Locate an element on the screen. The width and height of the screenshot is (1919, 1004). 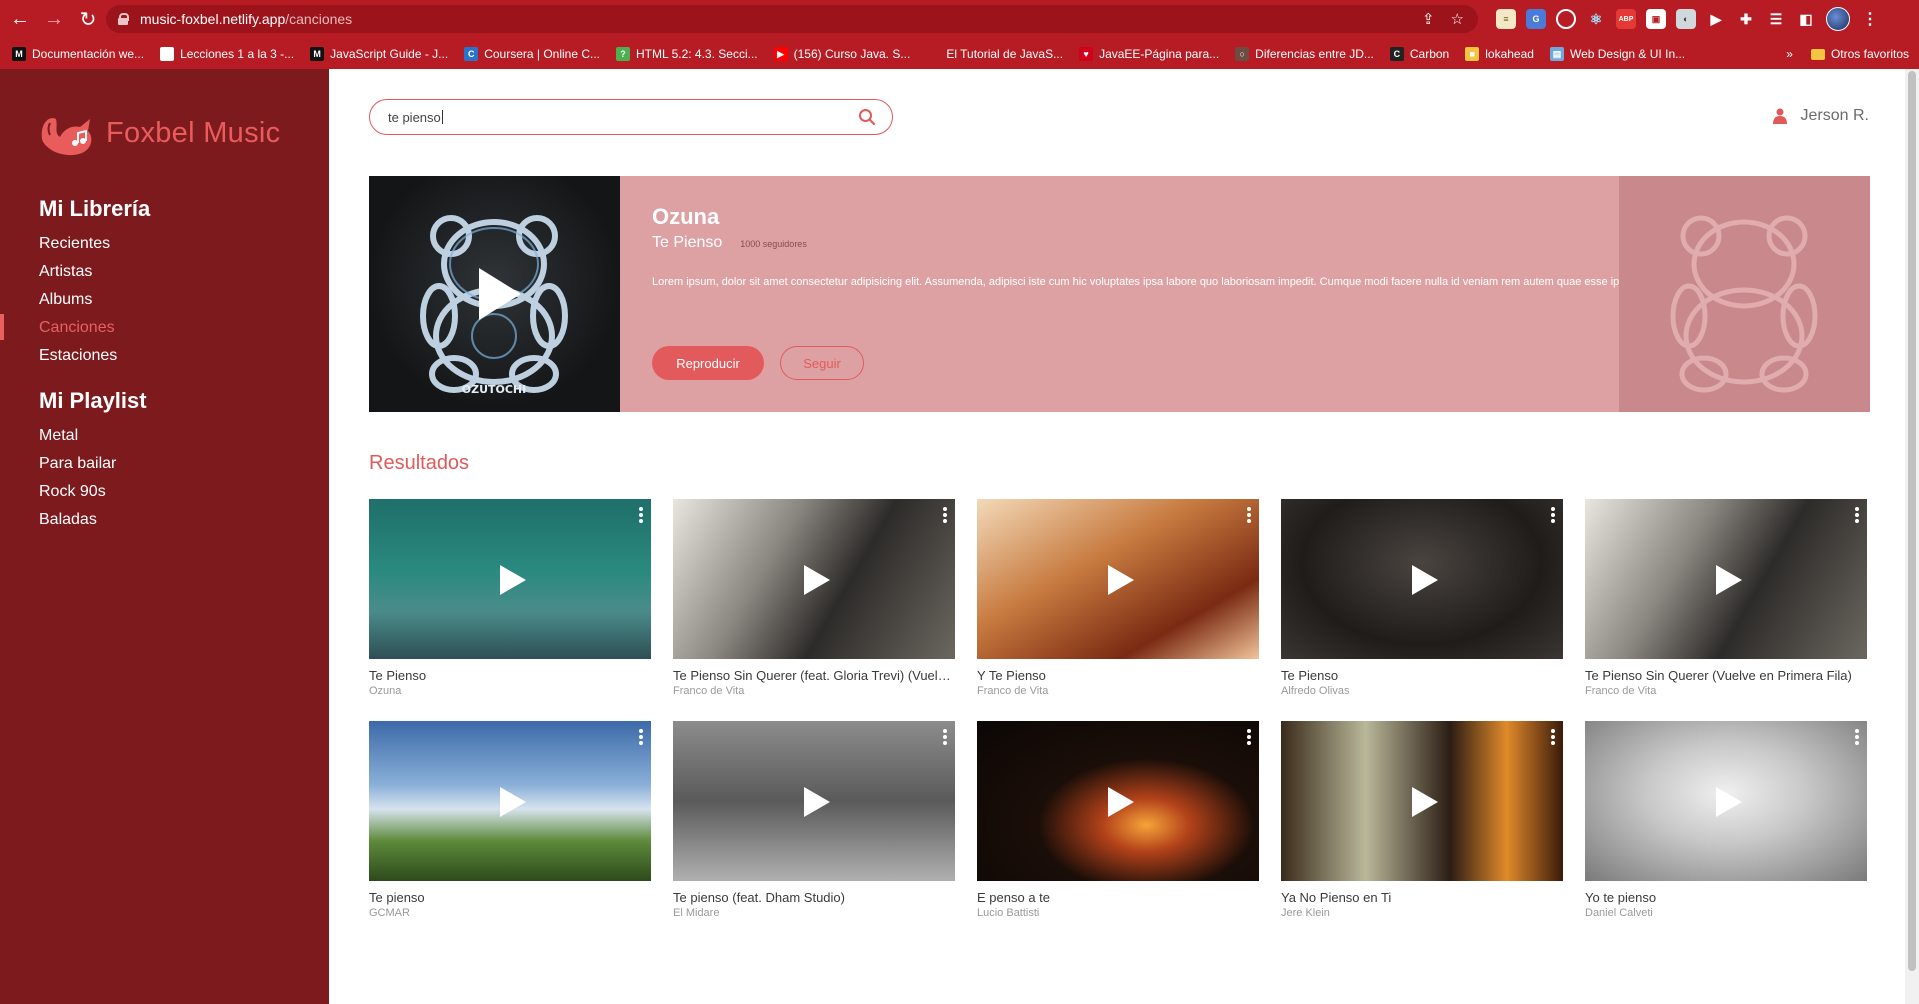
url-path: /canciones is located at coordinates (319, 19).